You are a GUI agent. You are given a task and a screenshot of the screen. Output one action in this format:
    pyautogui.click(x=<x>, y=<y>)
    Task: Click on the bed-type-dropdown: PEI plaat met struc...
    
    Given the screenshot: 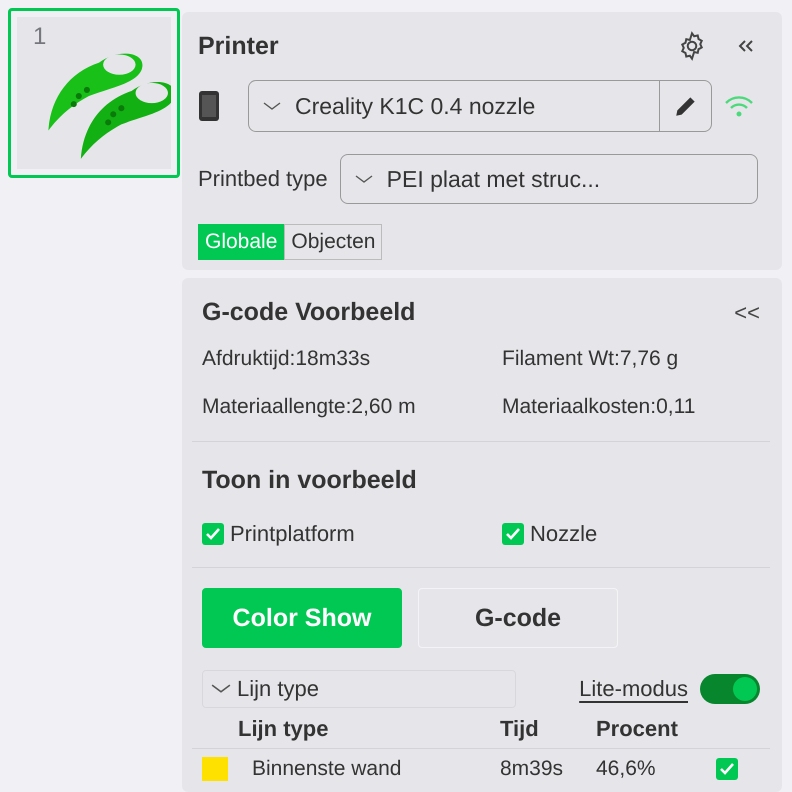 What is the action you would take?
    pyautogui.click(x=549, y=179)
    